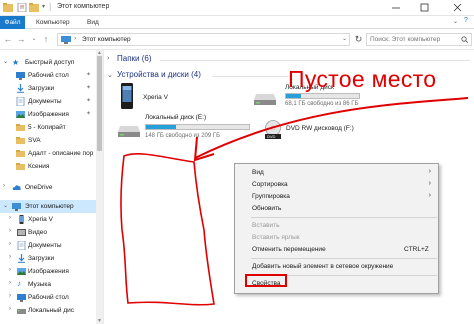 Image resolution: width=474 pixels, height=324 pixels. I want to click on menu-item-paste-shortcut: Вставить ярлык, so click(336, 238).